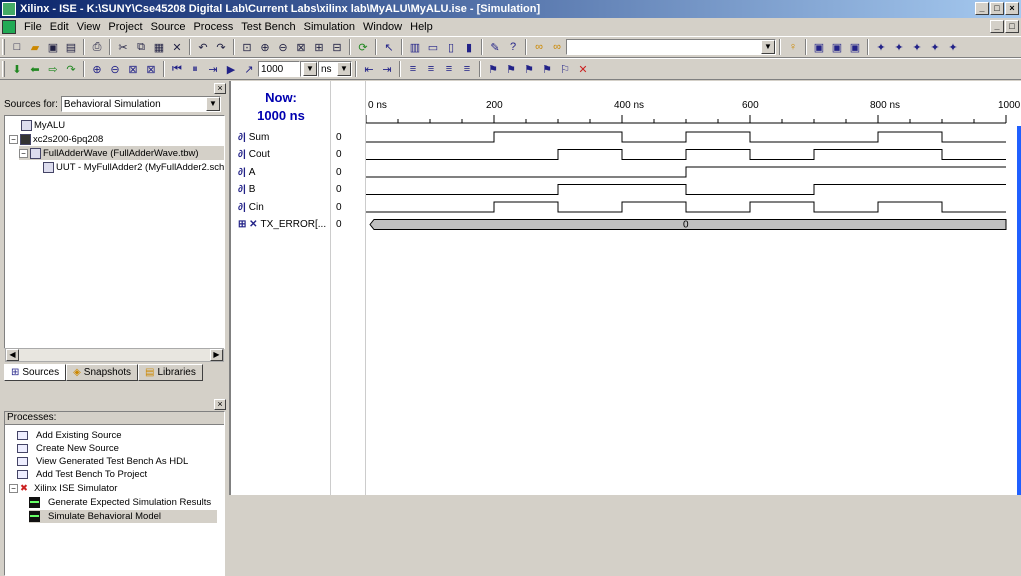 The height and width of the screenshot is (576, 1021). I want to click on find-in-files-icon: ∞, so click(557, 47).